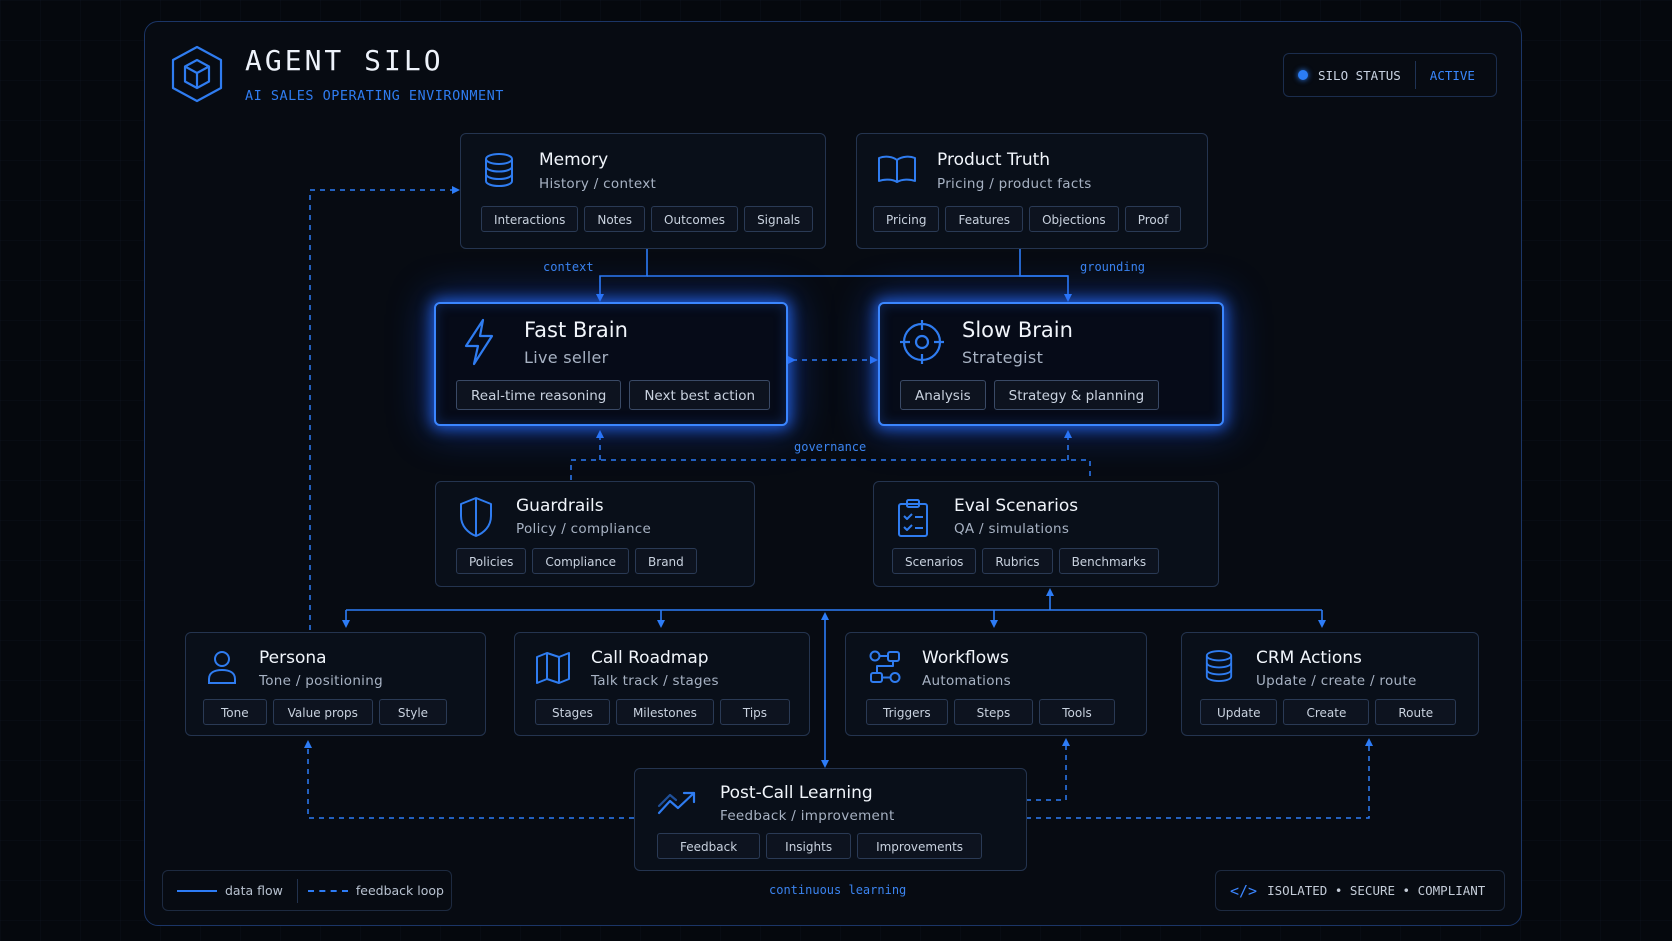 This screenshot has height=941, width=1672. I want to click on tag-list: Triggers Steps Tools, so click(990, 712).